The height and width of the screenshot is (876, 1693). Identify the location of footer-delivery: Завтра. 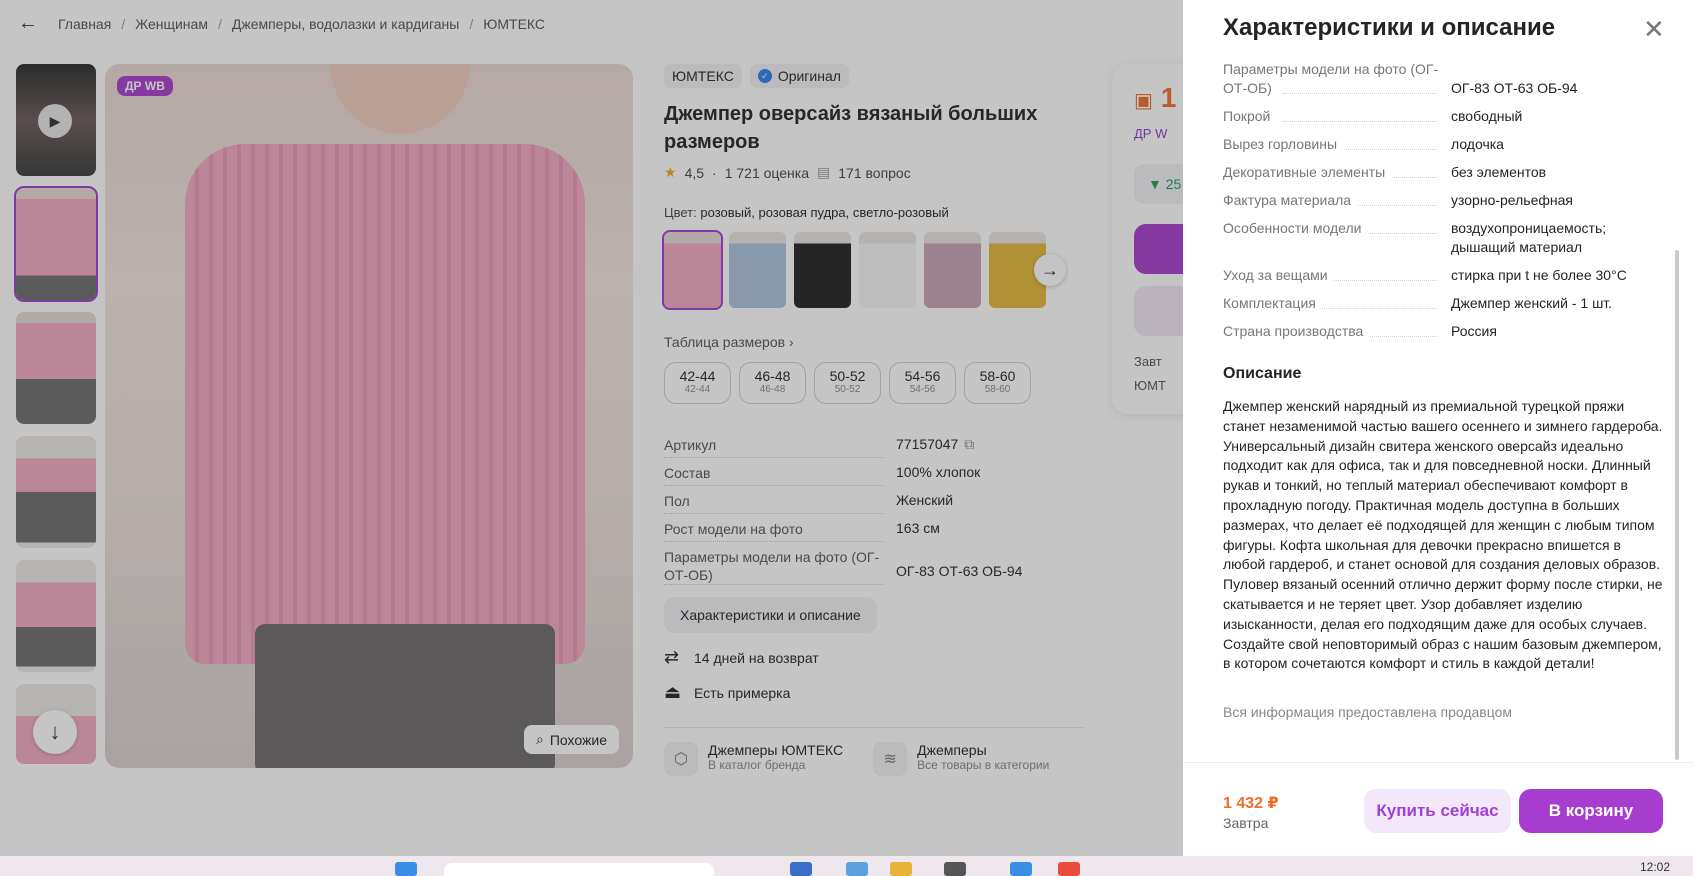
(1246, 823).